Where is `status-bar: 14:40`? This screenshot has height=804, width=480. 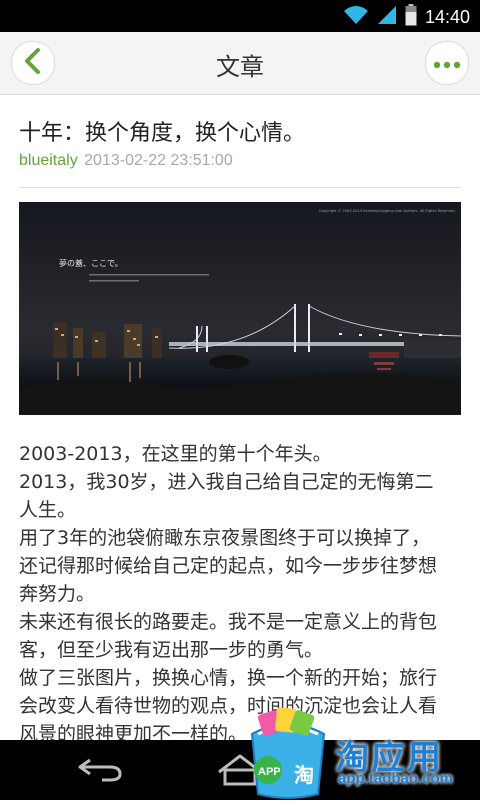
status-bar: 14:40 is located at coordinates (240, 16).